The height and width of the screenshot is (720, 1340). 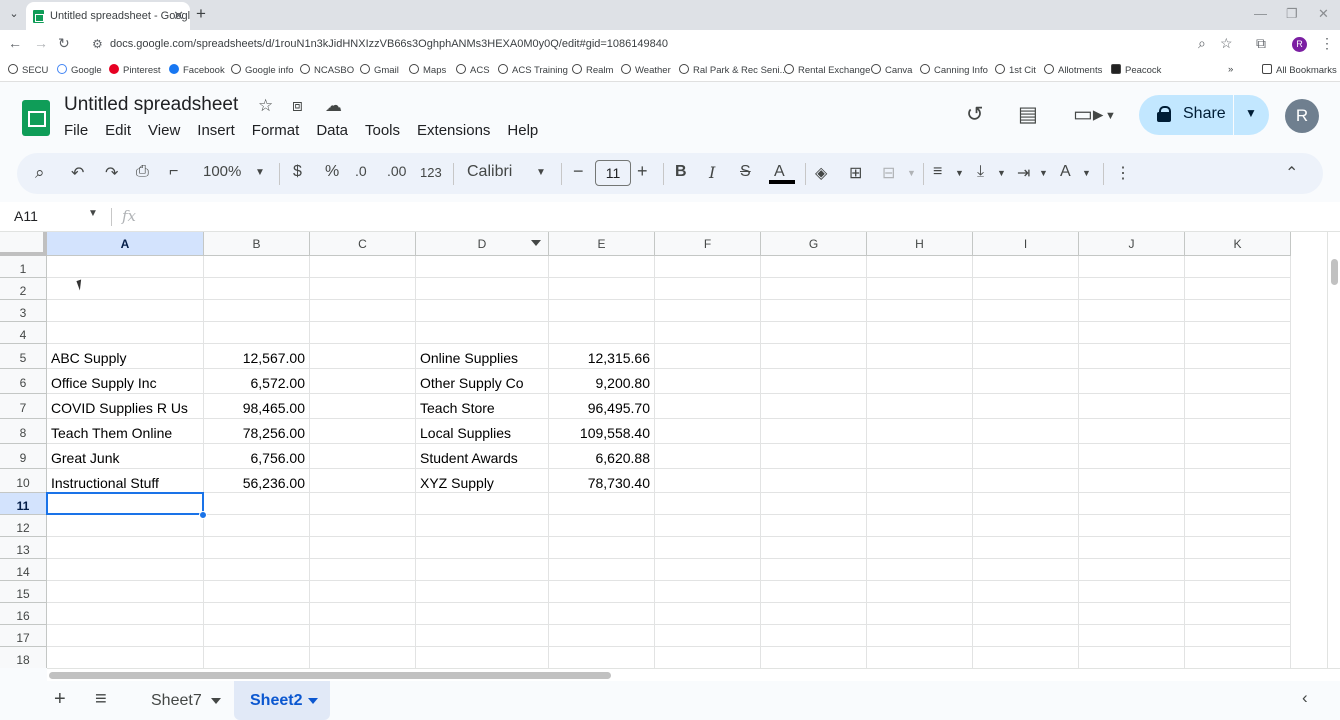 I want to click on cell-i9, so click(x=1026, y=456).